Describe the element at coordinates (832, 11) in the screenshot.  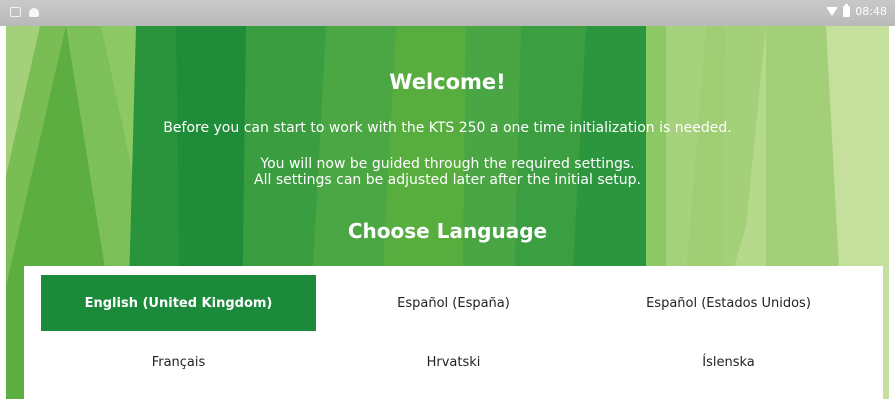
I see `wifi-icon` at that location.